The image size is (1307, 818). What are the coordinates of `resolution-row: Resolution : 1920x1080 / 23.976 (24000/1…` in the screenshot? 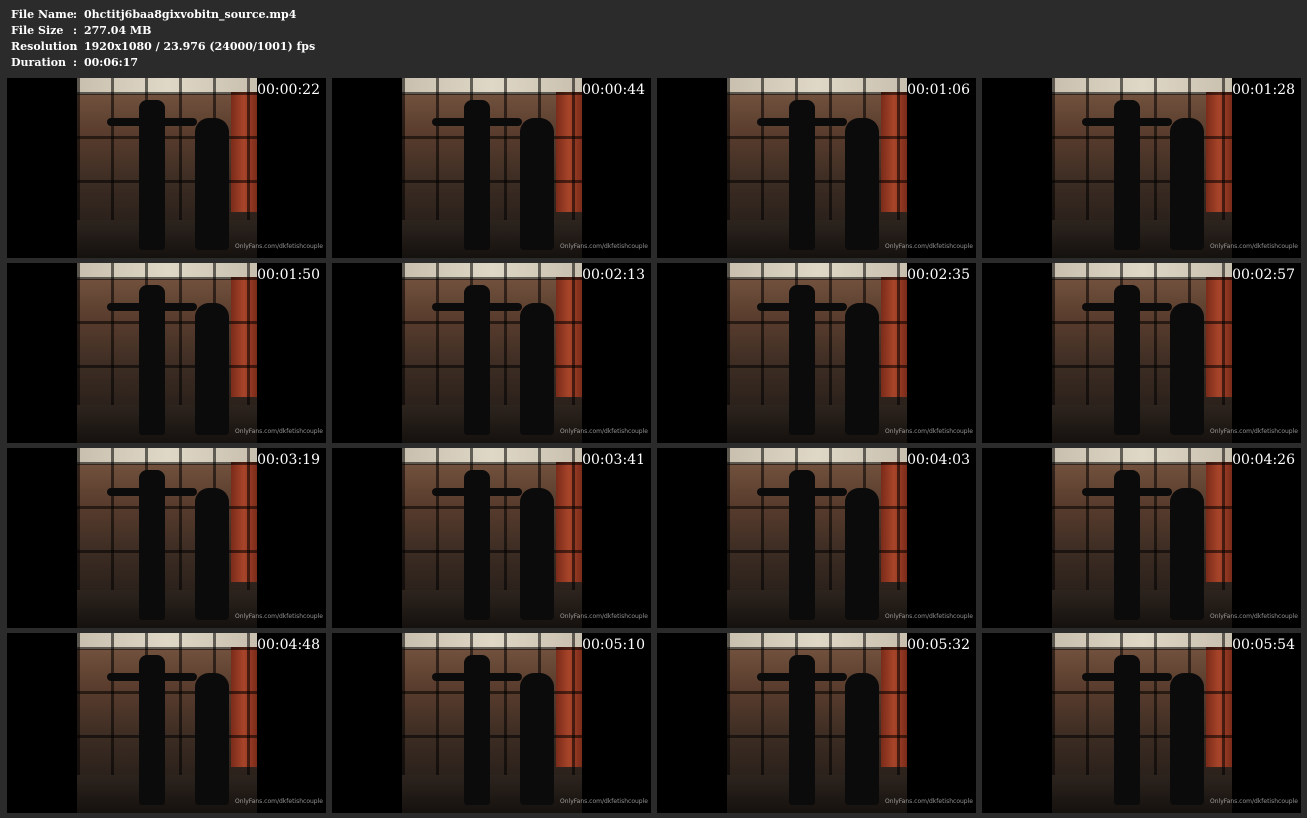 It's located at (163, 47).